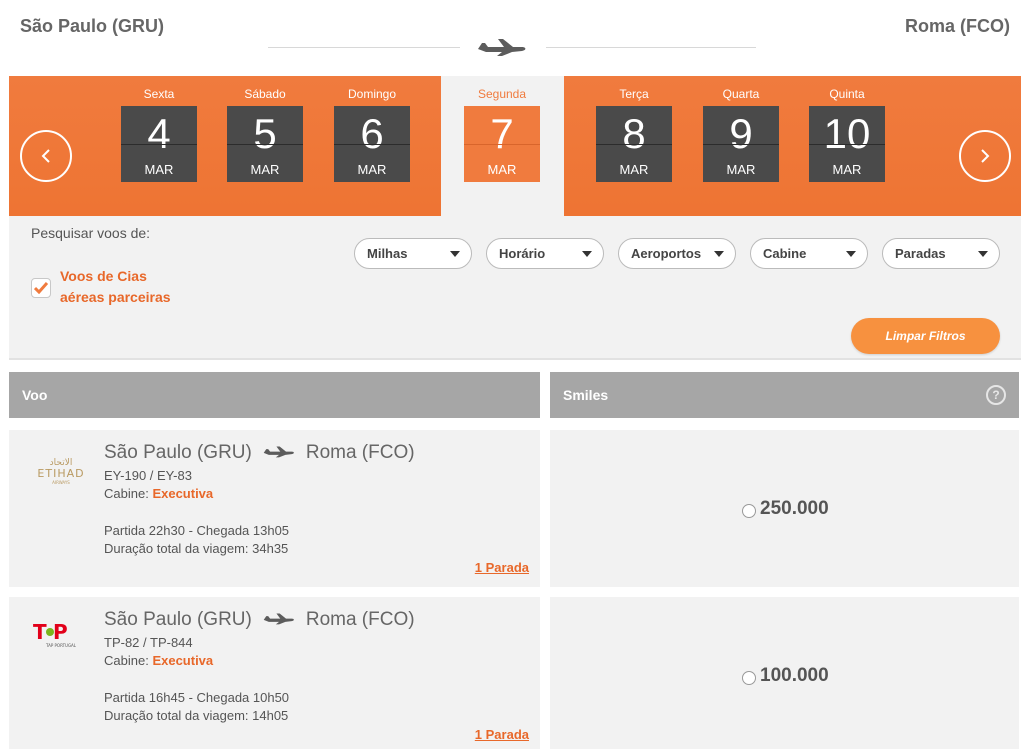  What do you see at coordinates (196, 548) in the screenshot?
I see `flight-duration: Duração total da viagem: 34h35` at bounding box center [196, 548].